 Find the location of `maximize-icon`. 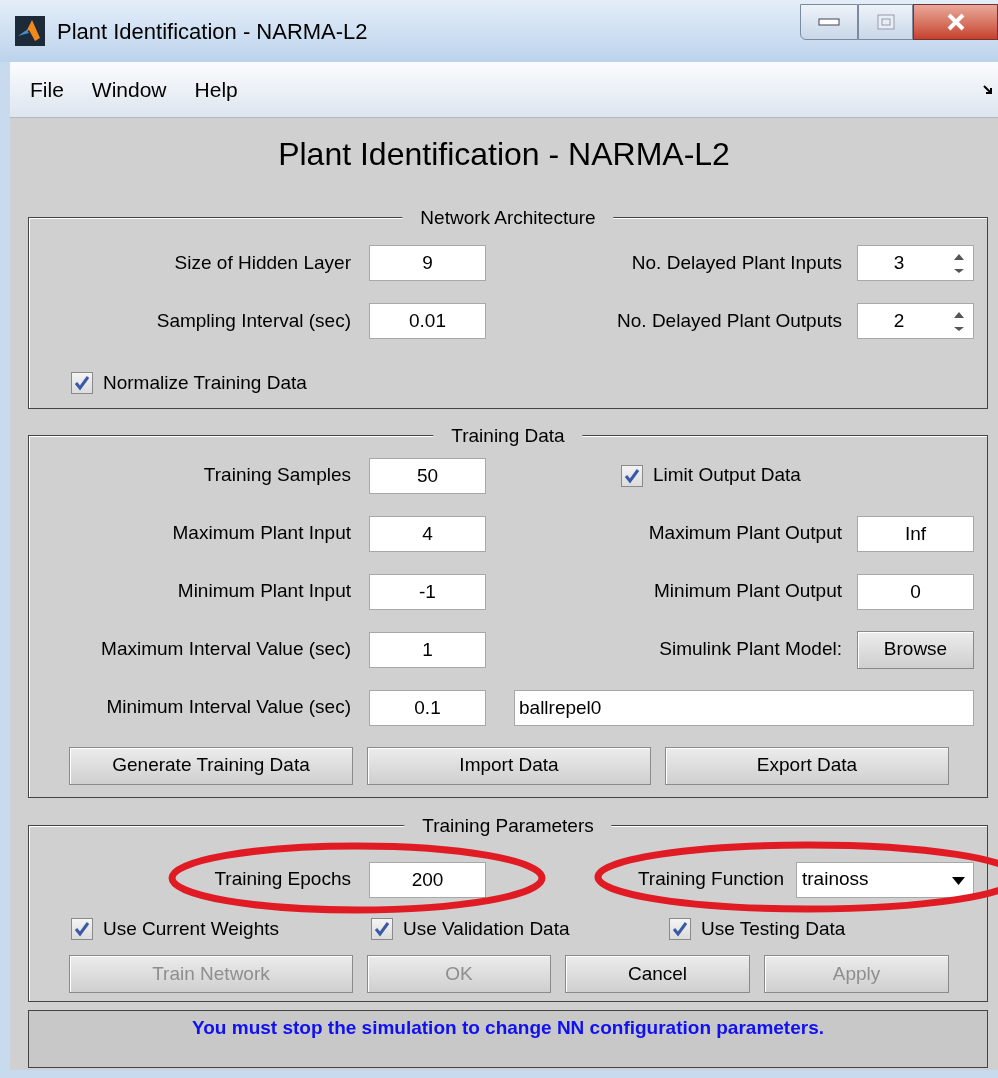

maximize-icon is located at coordinates (885, 22).